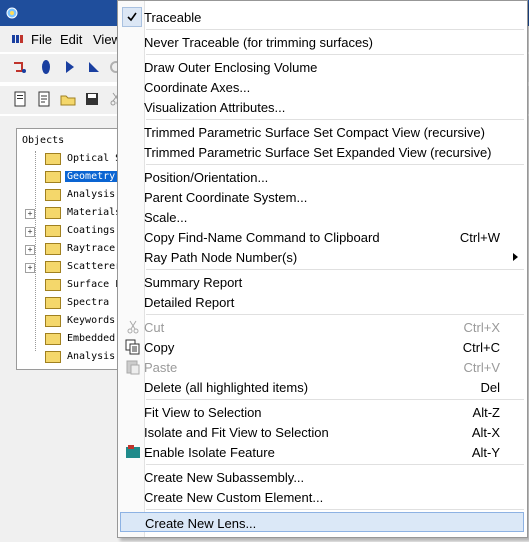  Describe the element at coordinates (12, 13) in the screenshot. I see `app-icon` at that location.